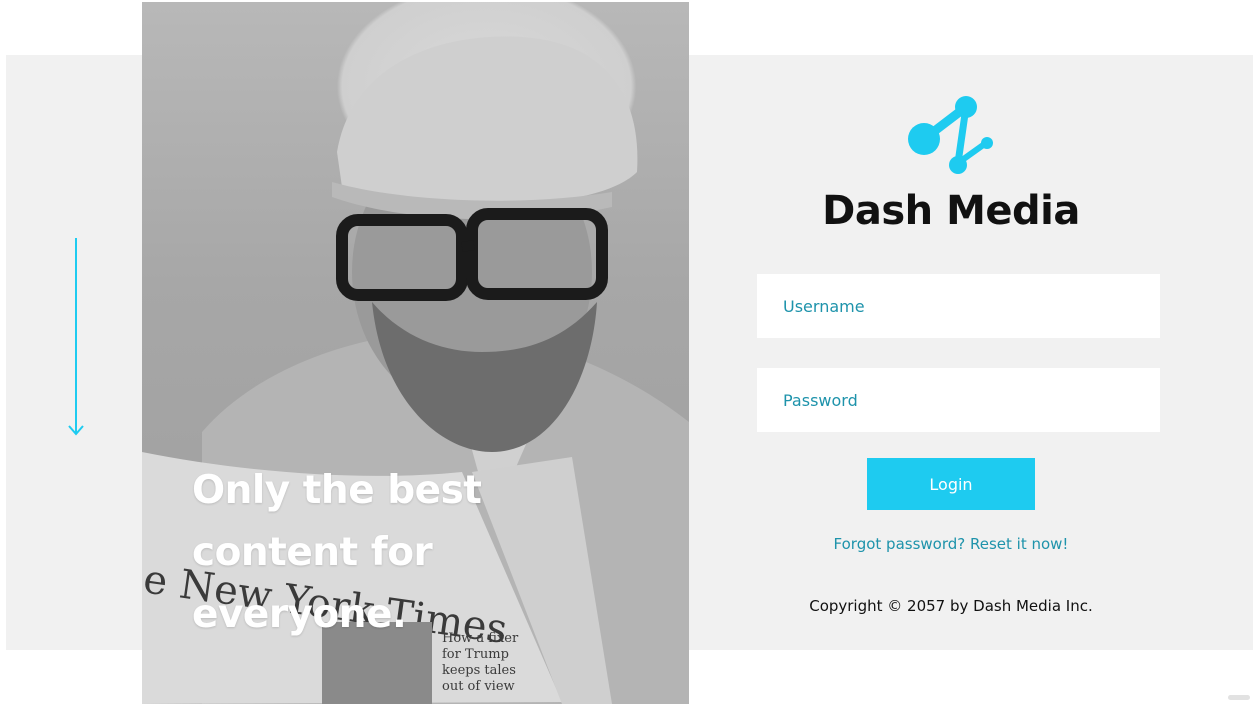  I want to click on svg-text: out of view, so click(478, 686).